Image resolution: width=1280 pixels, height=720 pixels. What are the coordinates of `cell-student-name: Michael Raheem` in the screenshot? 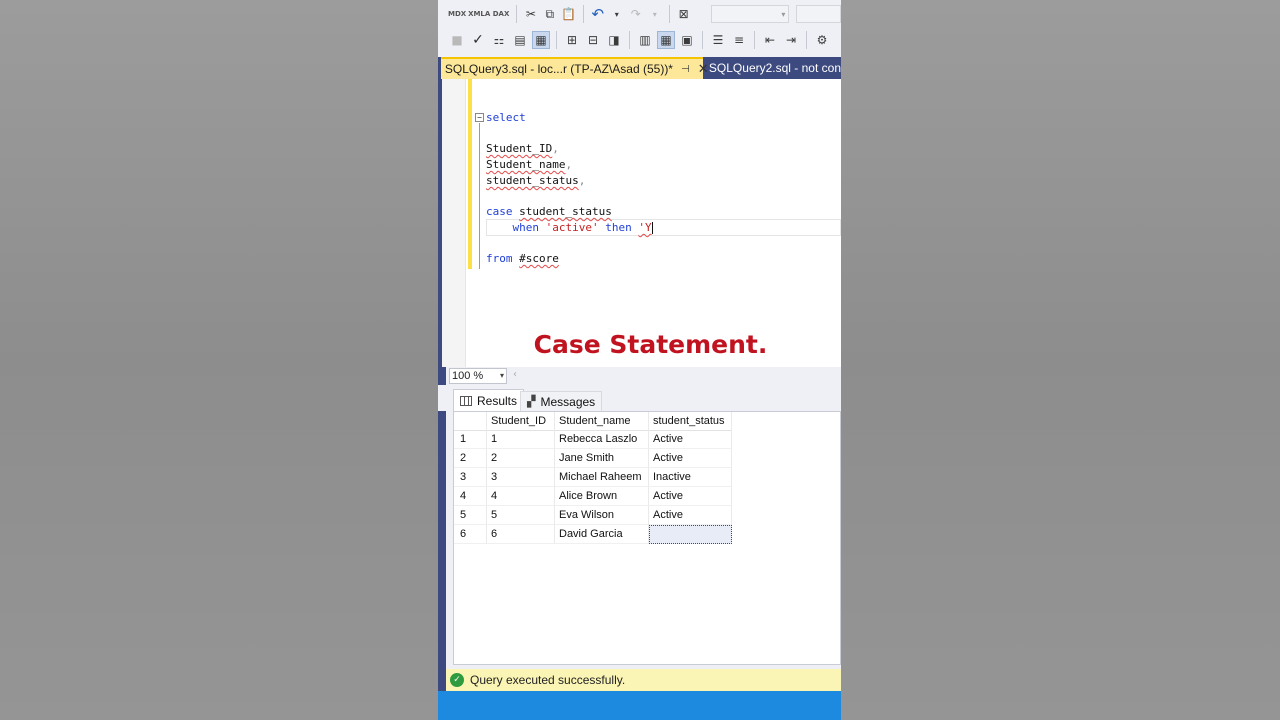 It's located at (602, 477).